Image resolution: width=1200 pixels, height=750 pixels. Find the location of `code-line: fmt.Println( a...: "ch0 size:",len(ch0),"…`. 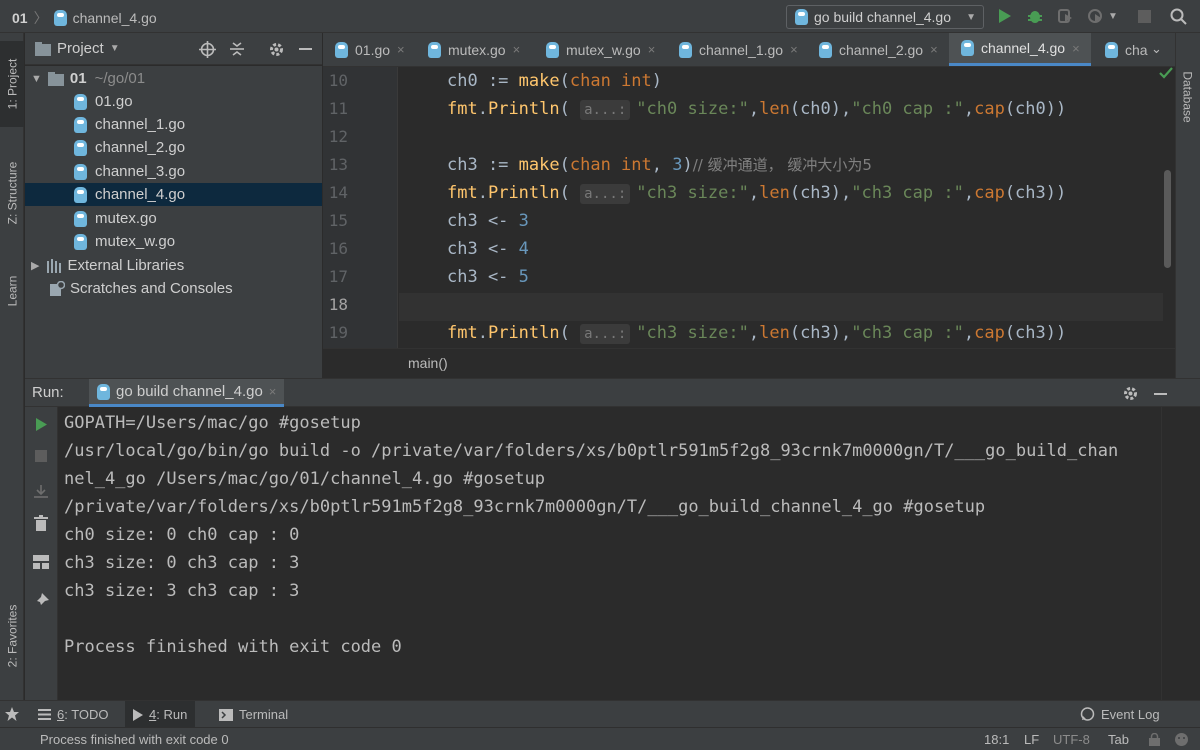

code-line: fmt.Println( a...: "ch0 size:",len(ch0),"… is located at coordinates (757, 109).